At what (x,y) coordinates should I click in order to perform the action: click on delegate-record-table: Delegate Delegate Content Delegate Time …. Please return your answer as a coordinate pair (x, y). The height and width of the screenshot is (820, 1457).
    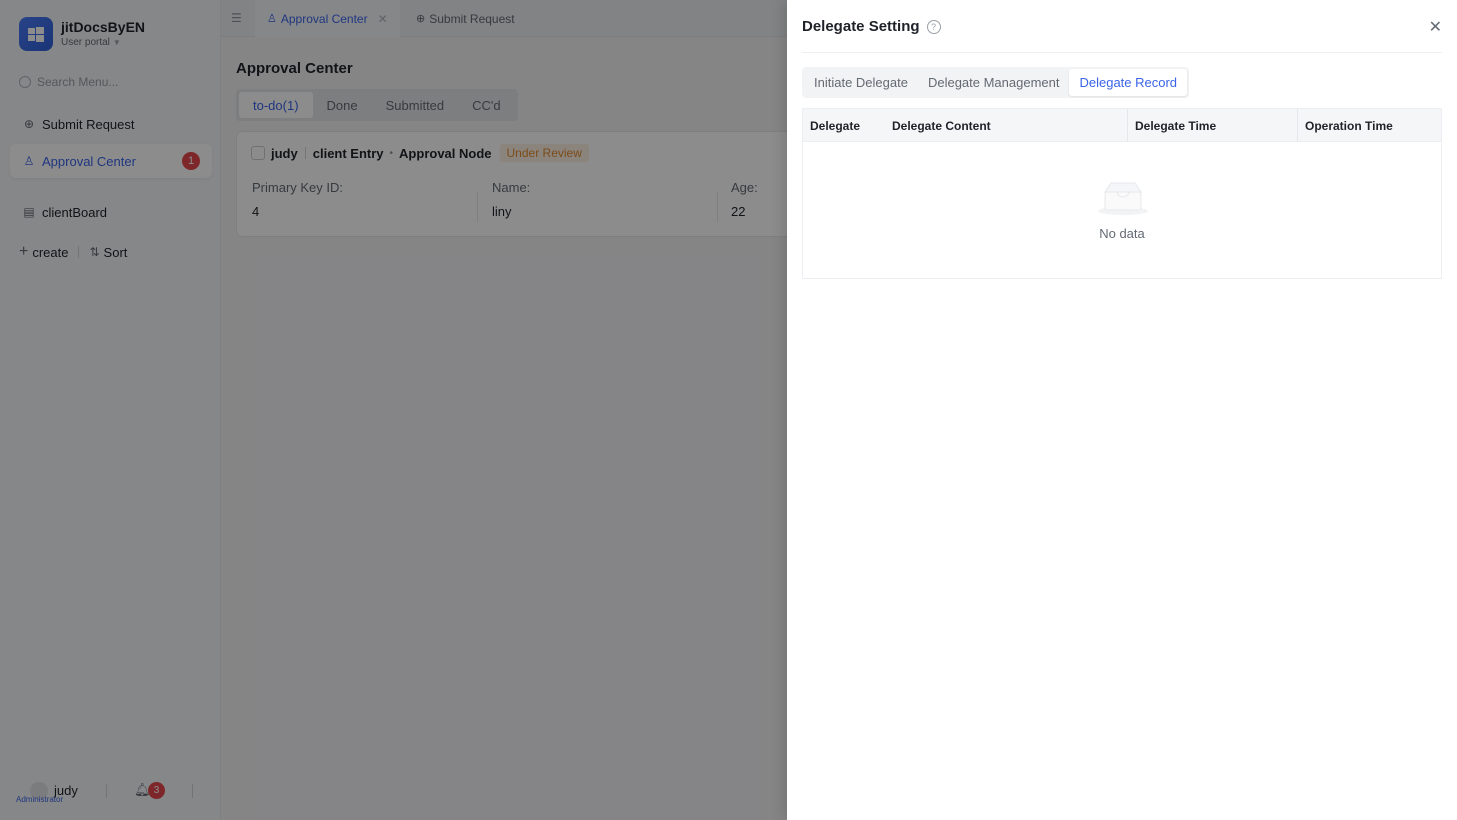
    Looking at the image, I should click on (1122, 193).